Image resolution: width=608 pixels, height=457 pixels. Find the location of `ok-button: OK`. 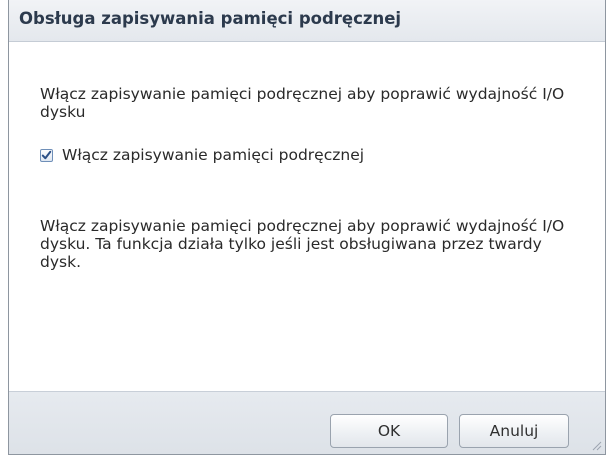

ok-button: OK is located at coordinates (389, 431).